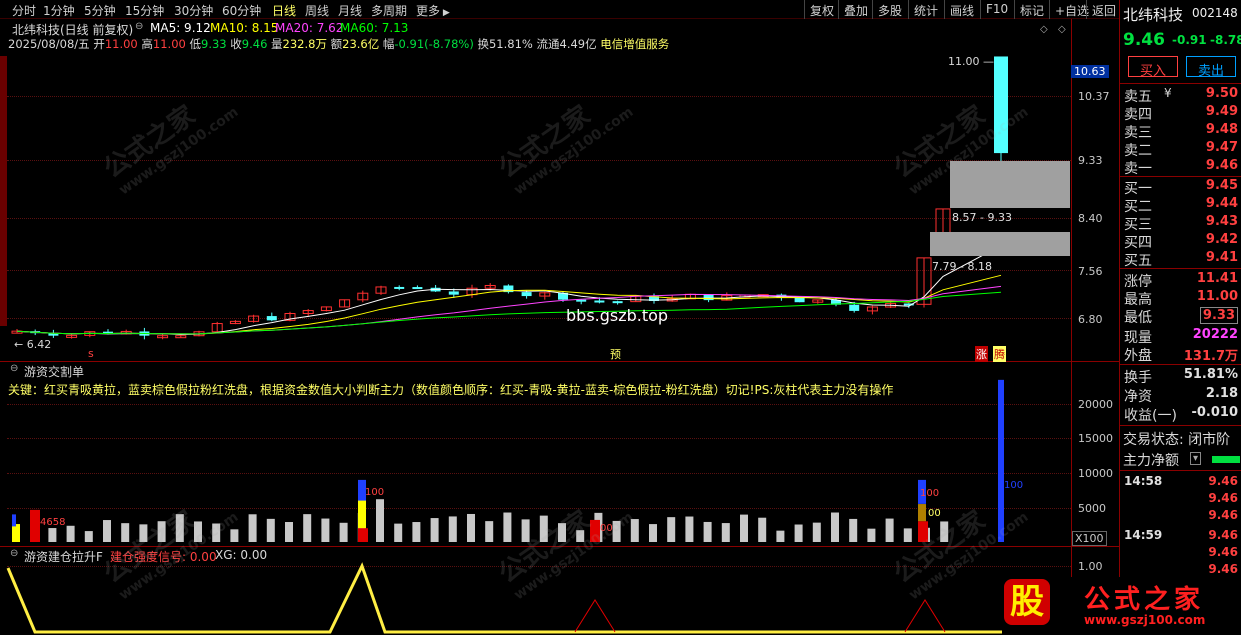 This screenshot has height=635, width=1241. Describe the element at coordinates (374, 28) in the screenshot. I see `ma60-label: MA60: 7.13` at that location.